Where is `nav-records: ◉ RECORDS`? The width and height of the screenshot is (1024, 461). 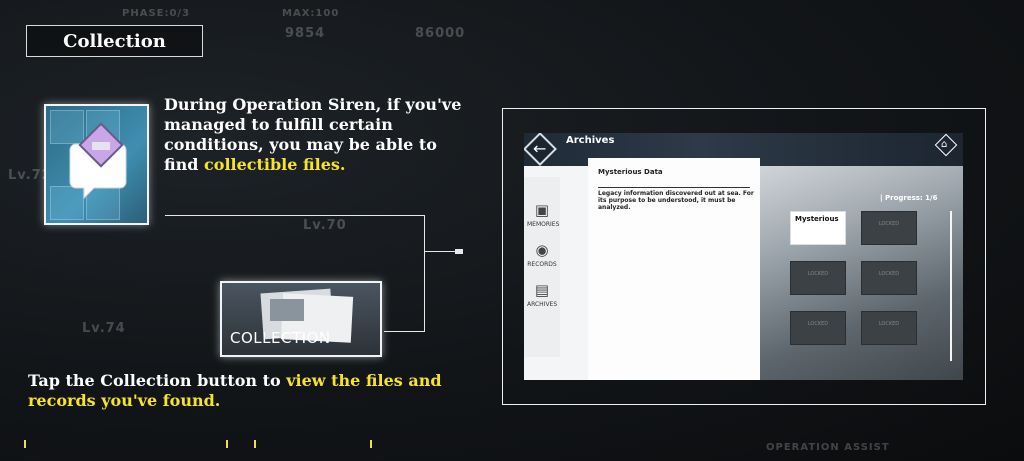 nav-records: ◉ RECORDS is located at coordinates (542, 254).